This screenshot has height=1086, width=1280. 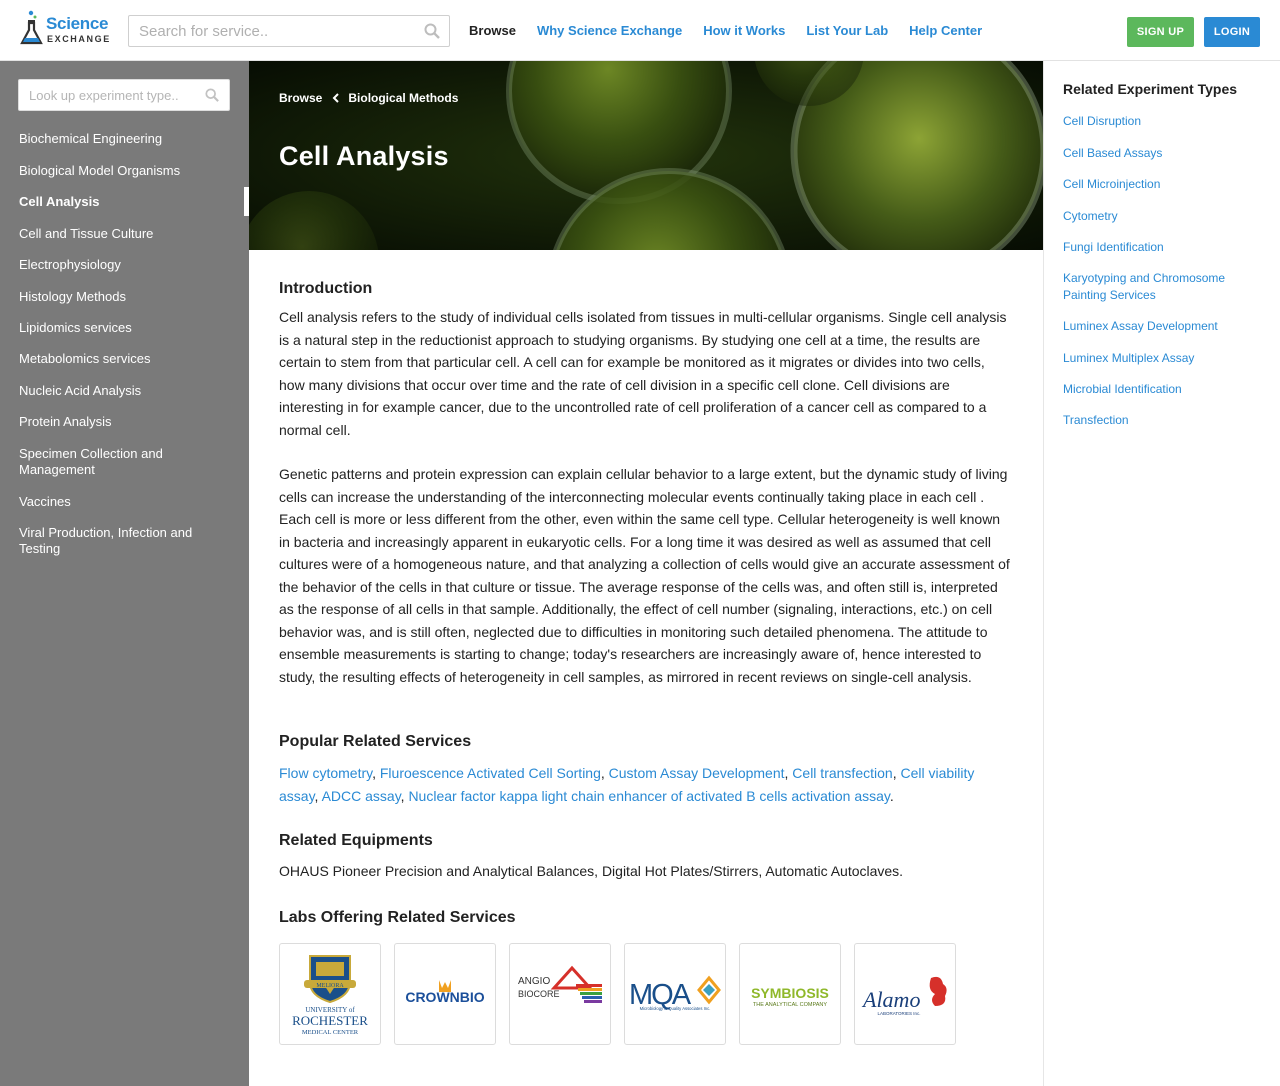 I want to click on service-link-cell-transfection: Cell transfection, so click(x=842, y=773).